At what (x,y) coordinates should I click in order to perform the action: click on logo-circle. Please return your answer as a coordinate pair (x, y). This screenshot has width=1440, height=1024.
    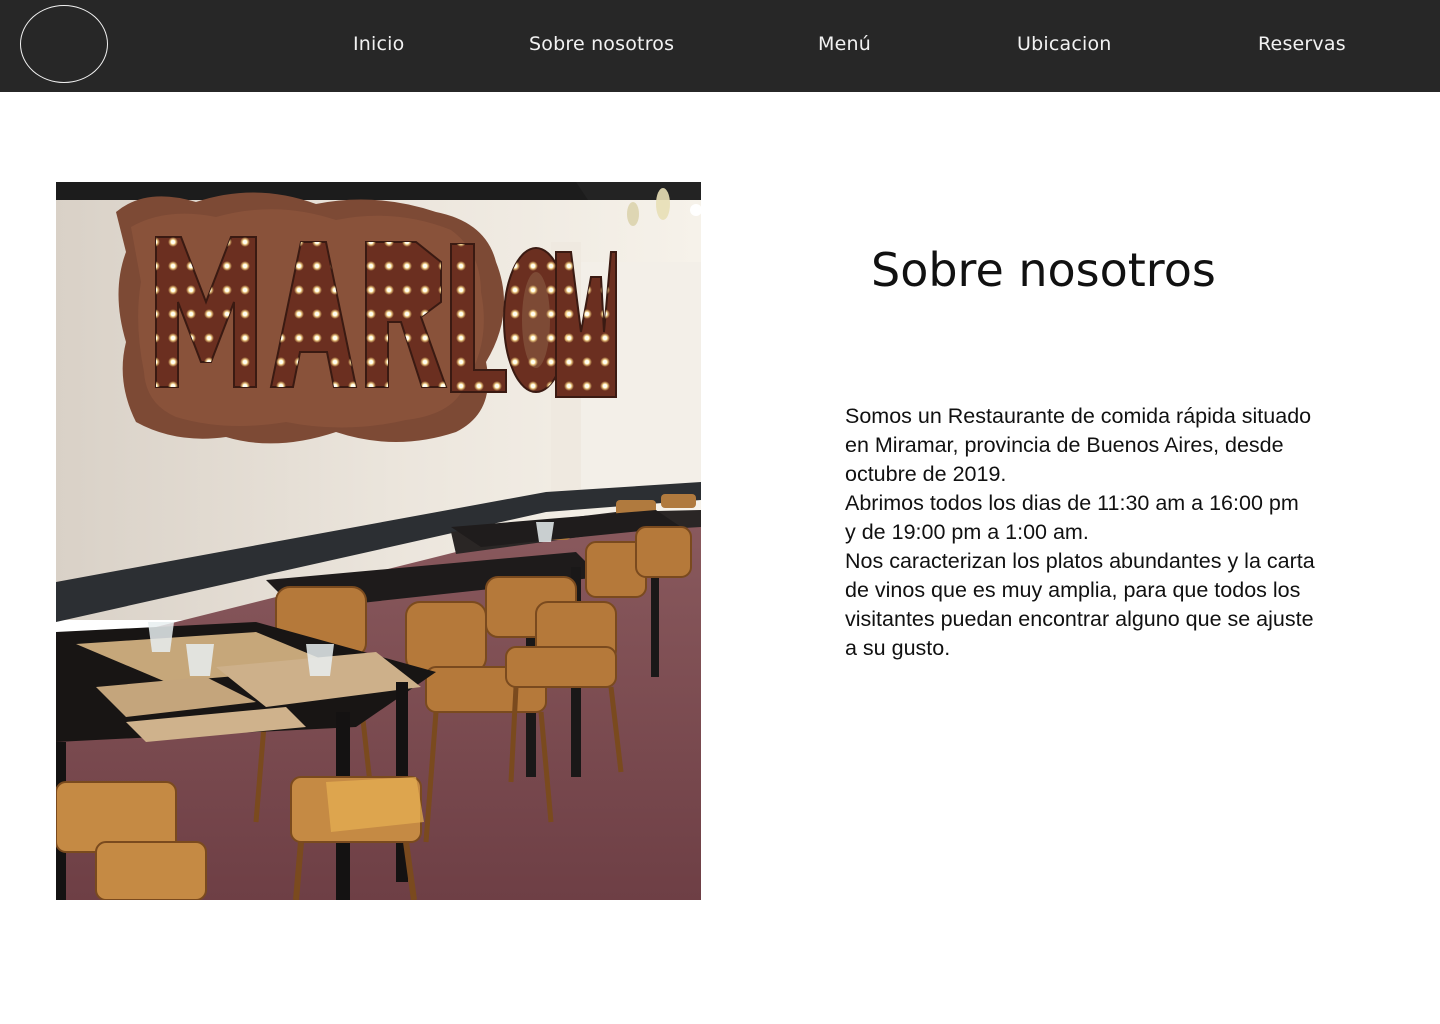
    Looking at the image, I should click on (64, 44).